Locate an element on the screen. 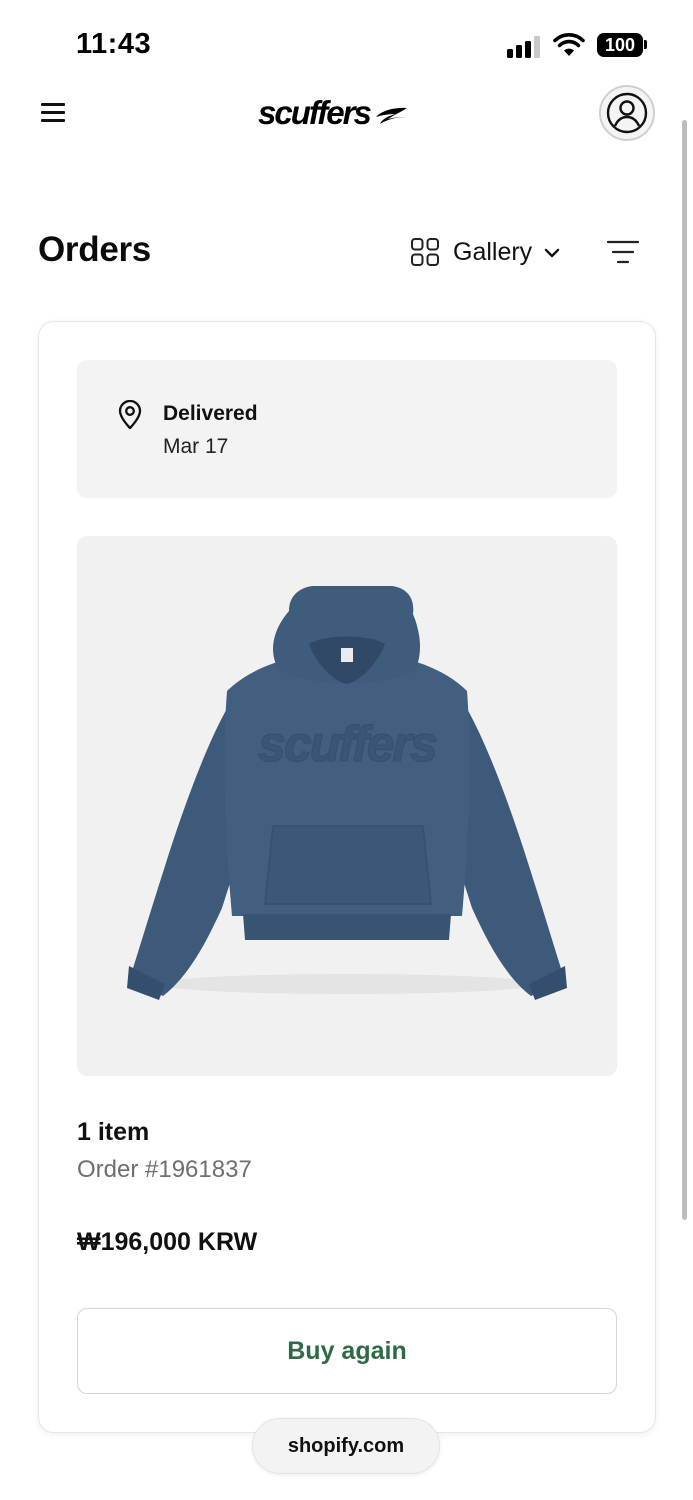 The width and height of the screenshot is (693, 1500). battery-tip is located at coordinates (645, 44).